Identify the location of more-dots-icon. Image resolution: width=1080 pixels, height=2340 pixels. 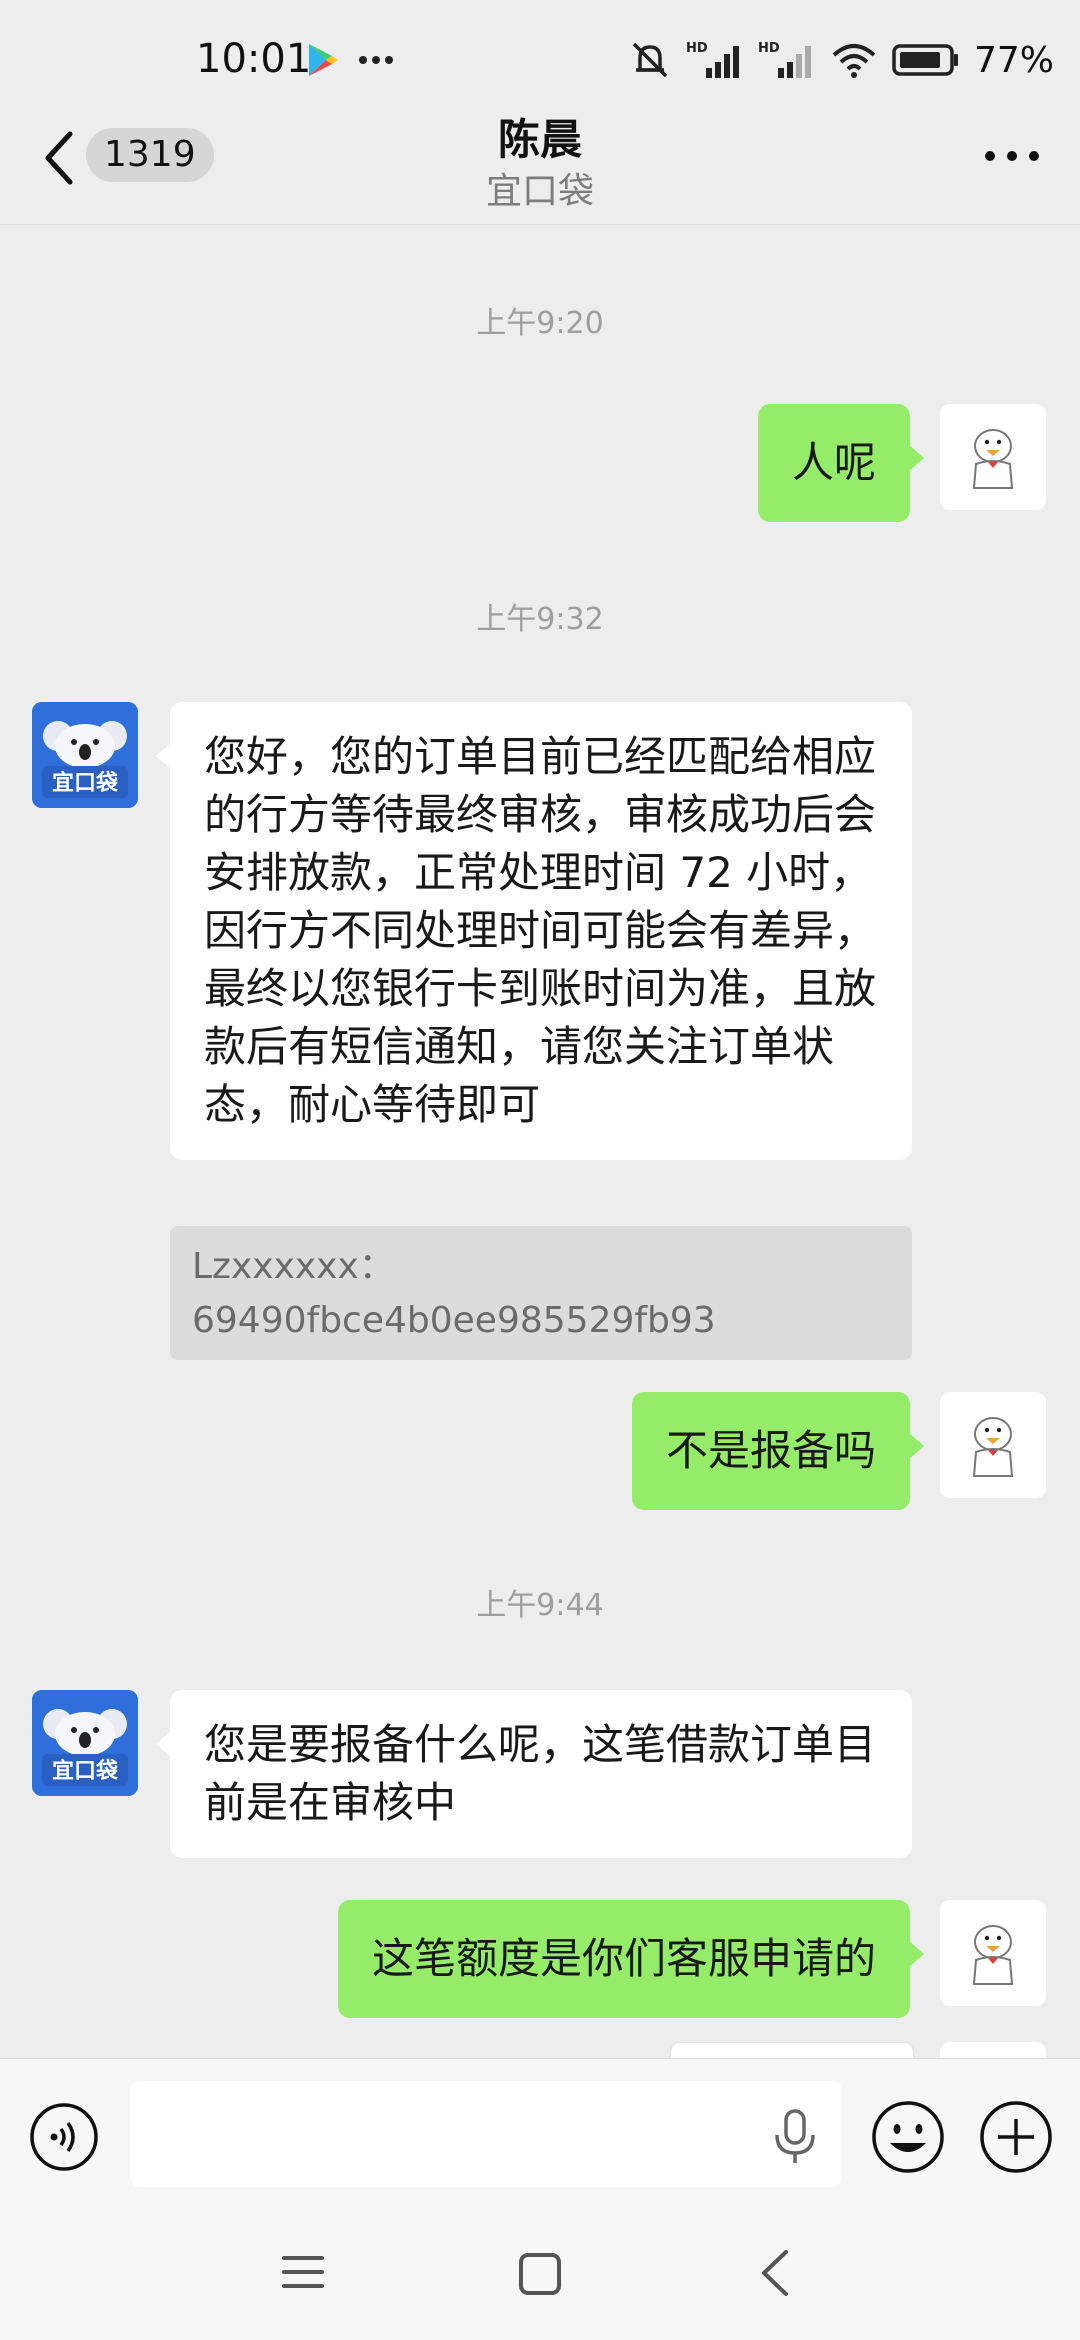
(1012, 156).